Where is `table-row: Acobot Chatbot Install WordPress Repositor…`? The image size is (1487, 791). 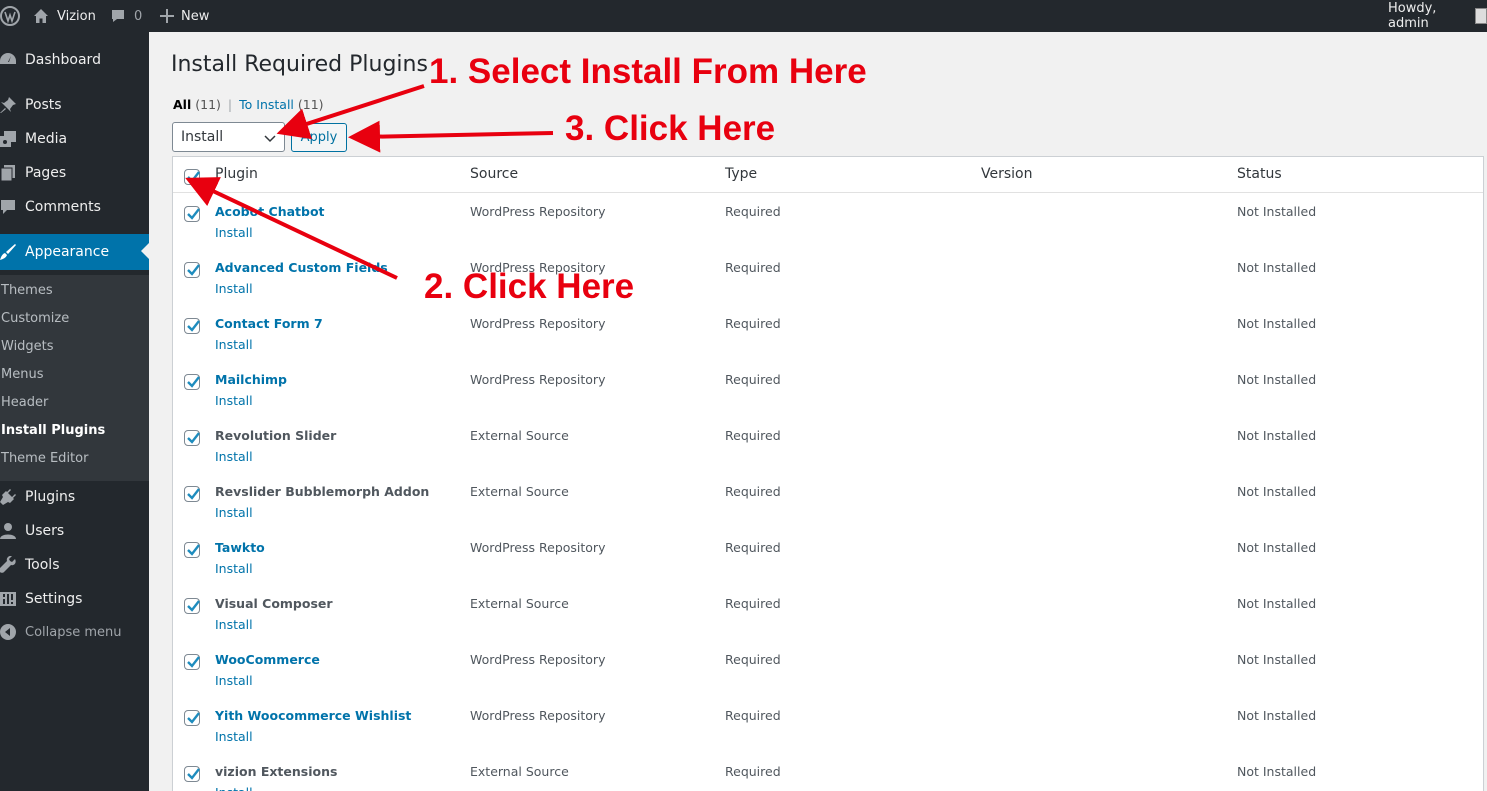 table-row: Acobot Chatbot Install WordPress Repositor… is located at coordinates (828, 222).